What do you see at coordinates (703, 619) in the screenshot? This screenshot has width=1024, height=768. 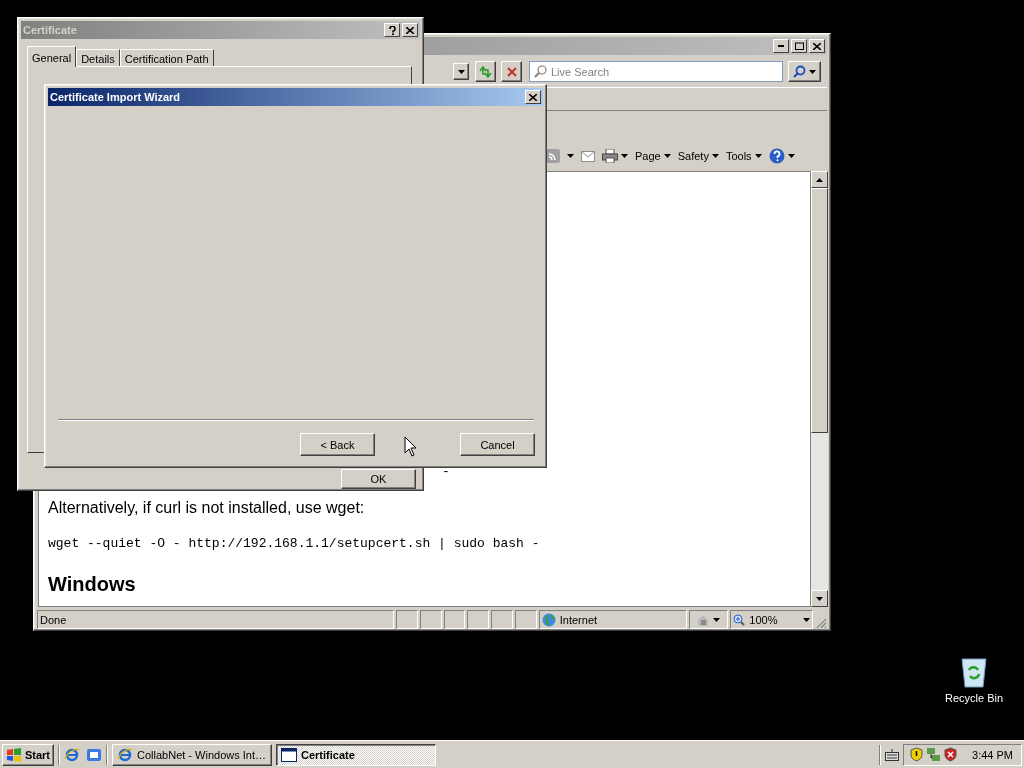 I see `house-lock-icon` at bounding box center [703, 619].